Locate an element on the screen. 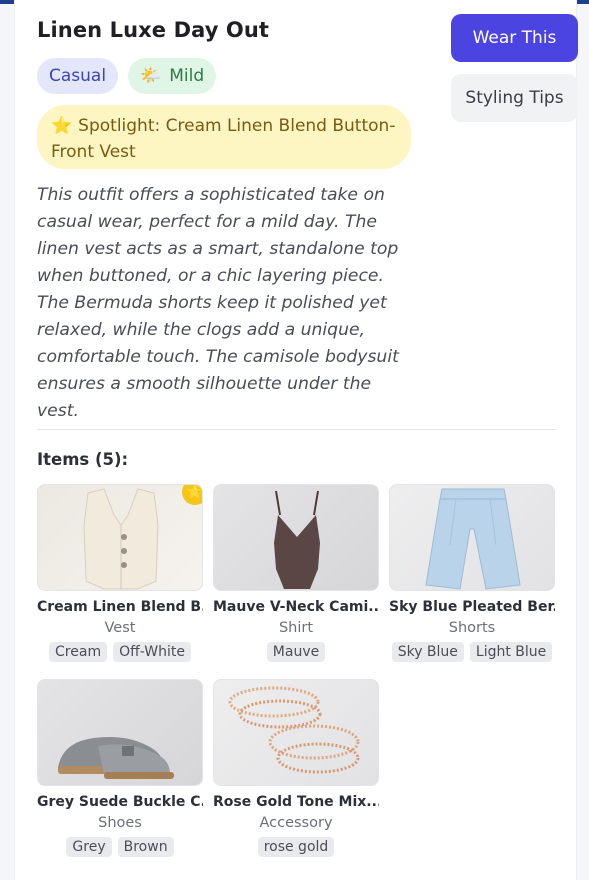 The height and width of the screenshot is (880, 589). shorts-image is located at coordinates (473, 539).